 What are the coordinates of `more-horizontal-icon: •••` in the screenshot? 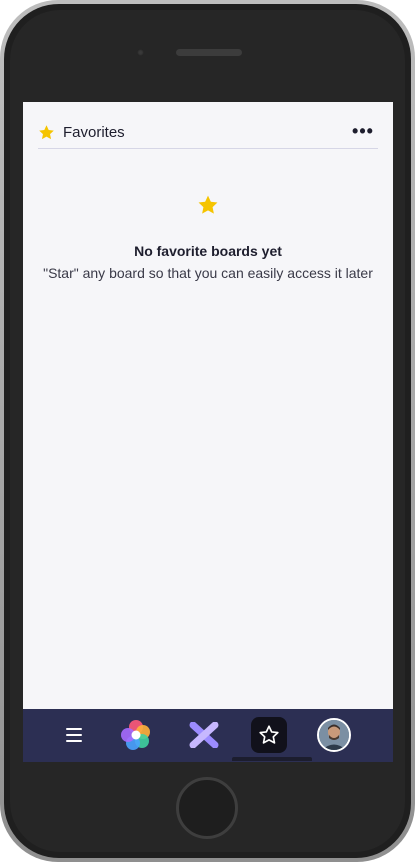 It's located at (363, 131).